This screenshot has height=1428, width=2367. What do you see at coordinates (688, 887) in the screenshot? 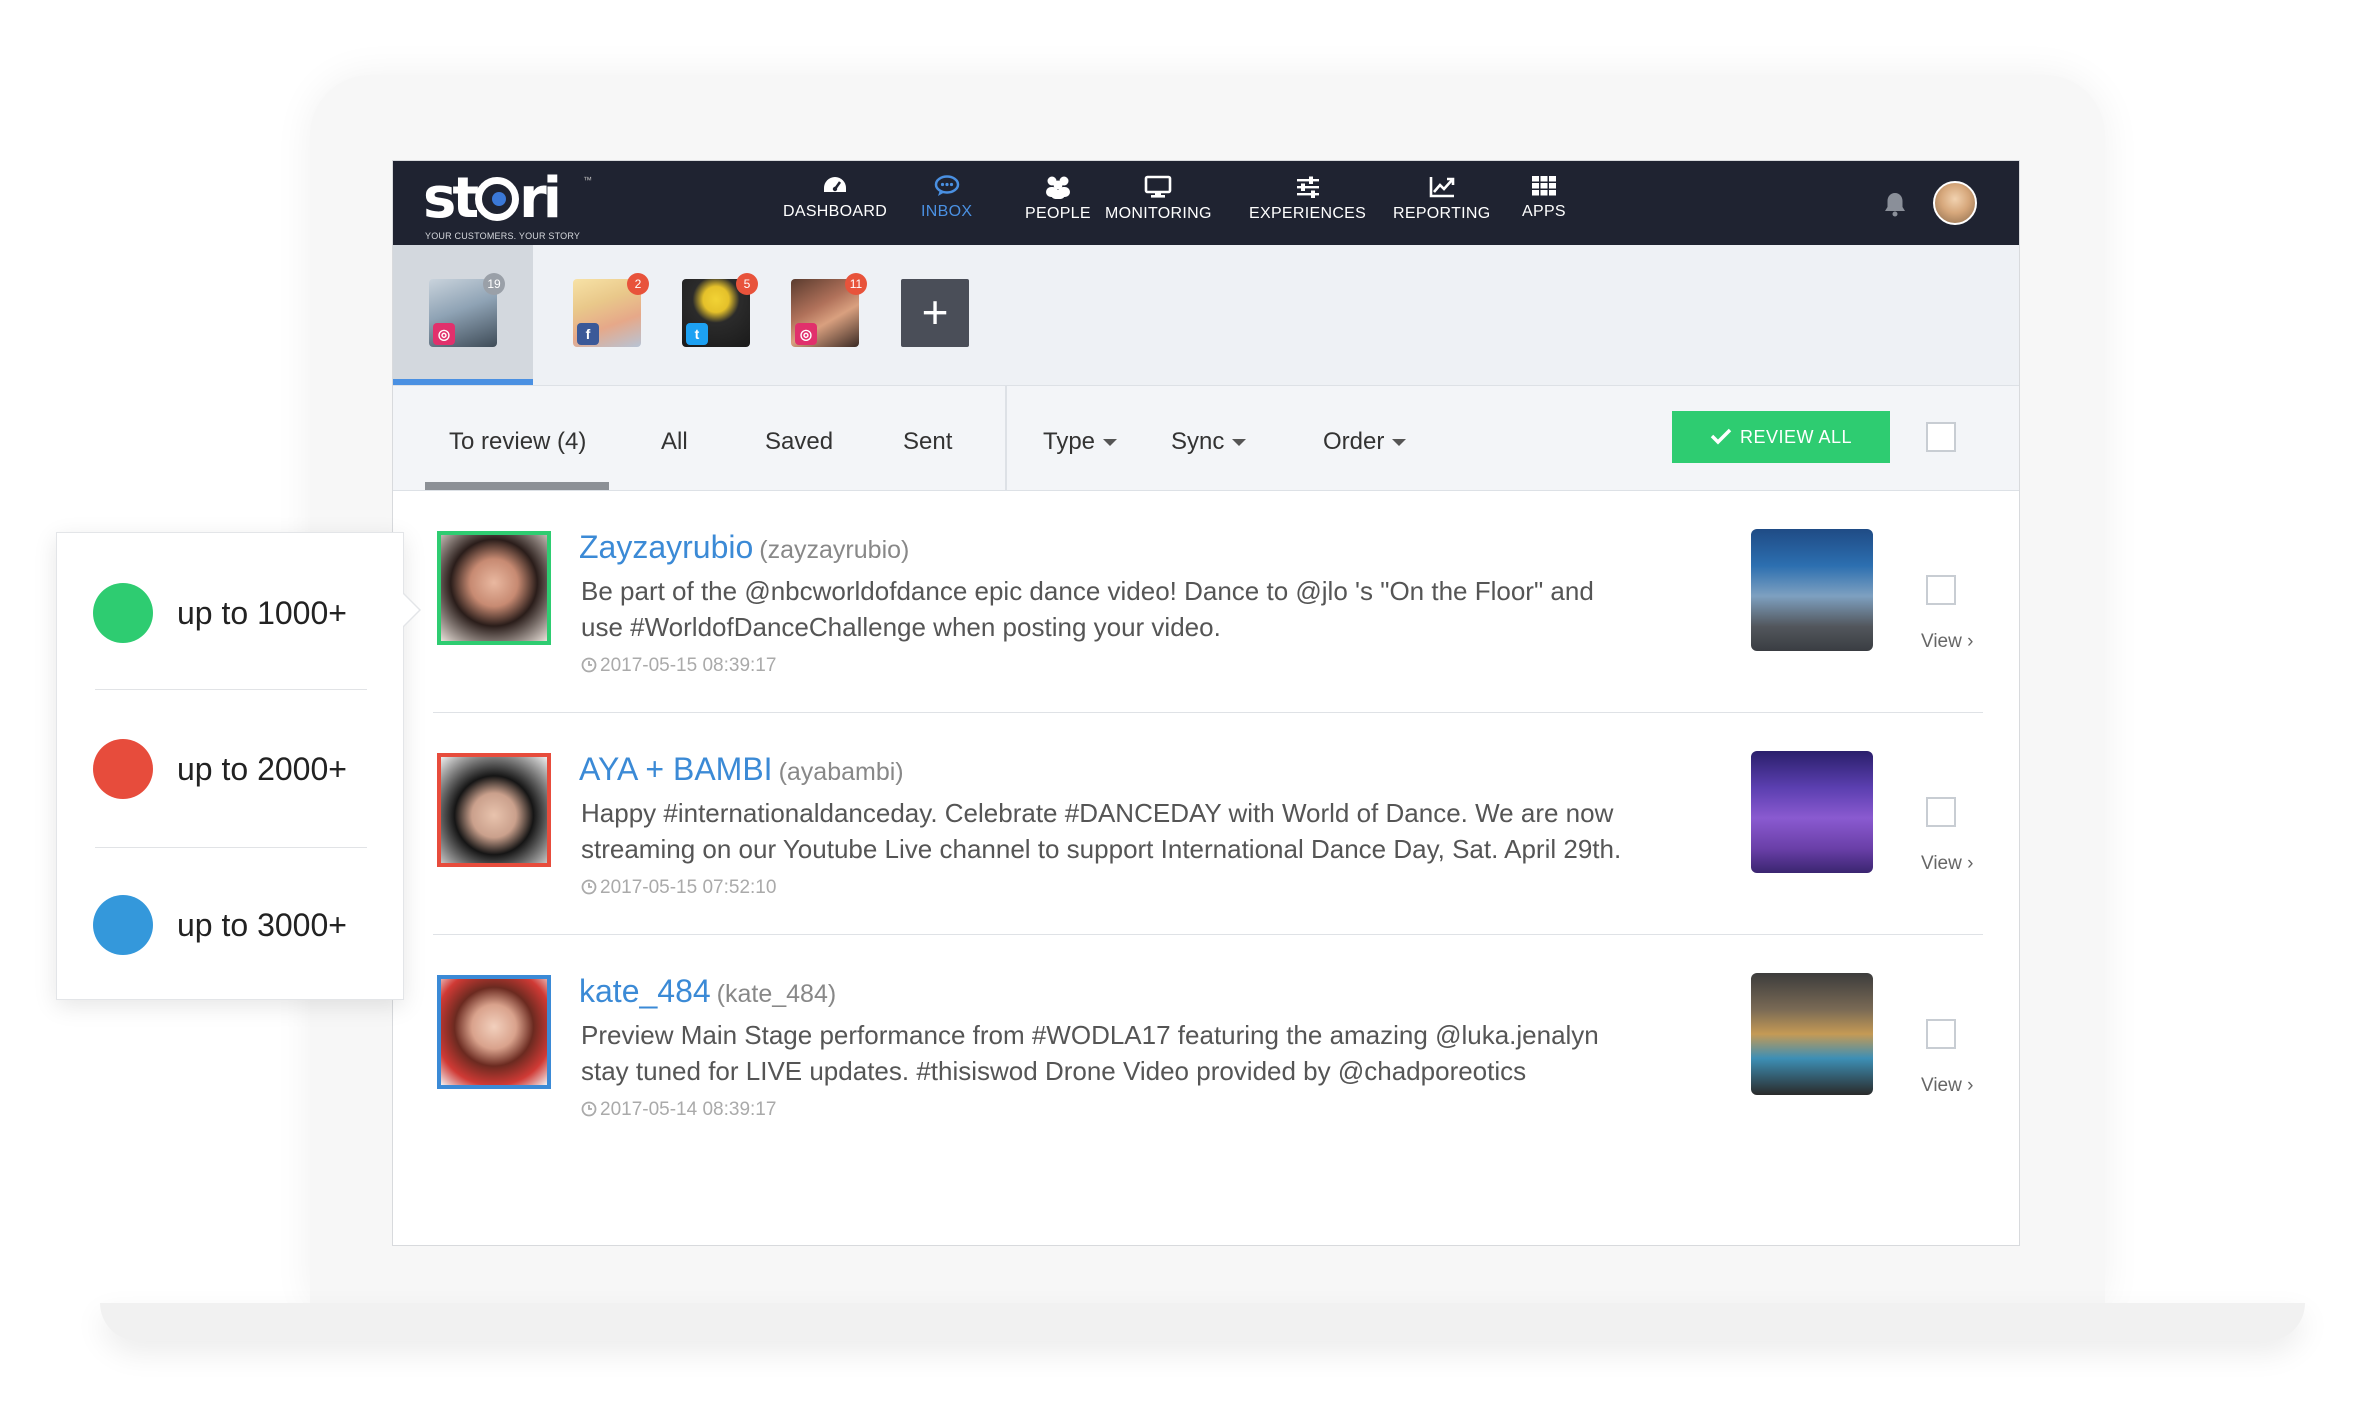
I see `post-timestamp-text: 2017-05-15 07:52:10` at bounding box center [688, 887].